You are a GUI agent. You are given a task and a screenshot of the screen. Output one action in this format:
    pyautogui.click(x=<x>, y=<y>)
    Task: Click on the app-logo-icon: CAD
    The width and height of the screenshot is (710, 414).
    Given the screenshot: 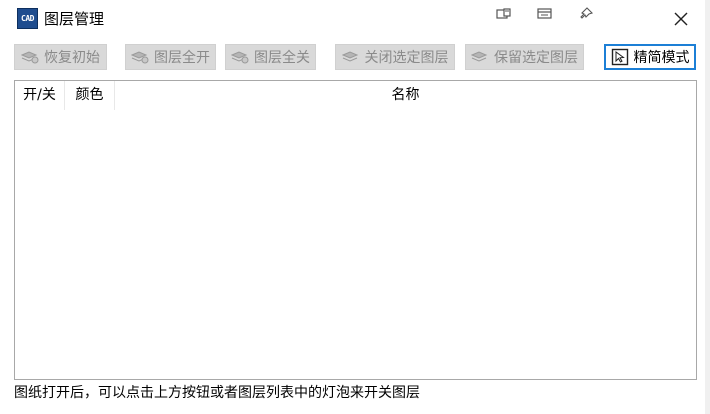 What is the action you would take?
    pyautogui.click(x=27, y=18)
    